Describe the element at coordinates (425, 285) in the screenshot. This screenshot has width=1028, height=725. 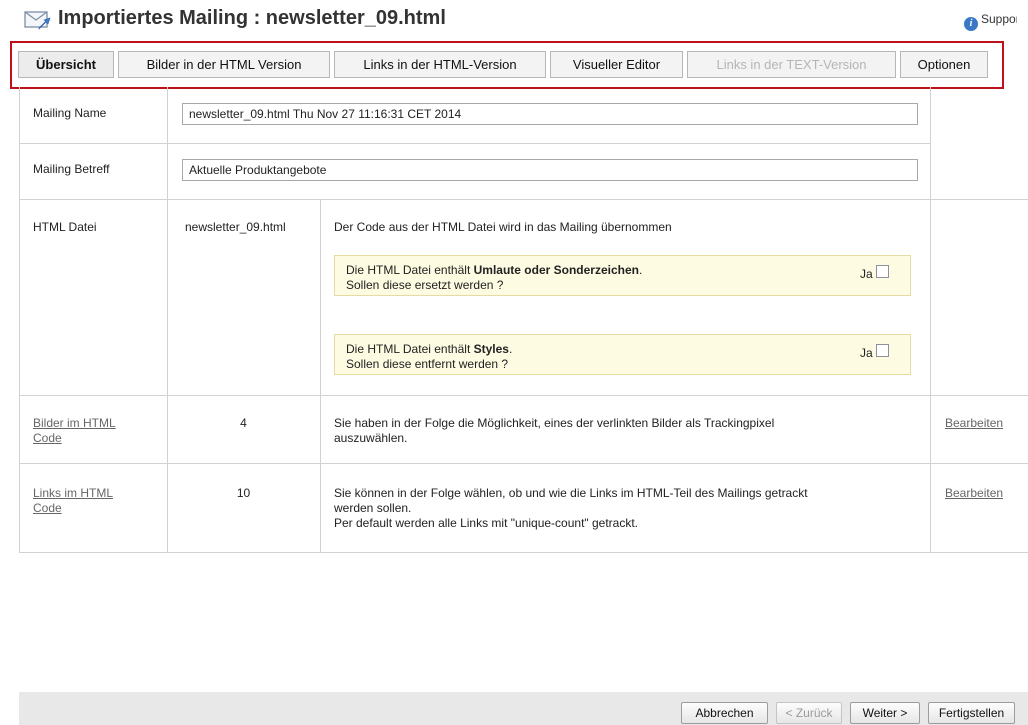
I see `umlaut-notice-question: Sollen diese ersetzt werden ?` at that location.